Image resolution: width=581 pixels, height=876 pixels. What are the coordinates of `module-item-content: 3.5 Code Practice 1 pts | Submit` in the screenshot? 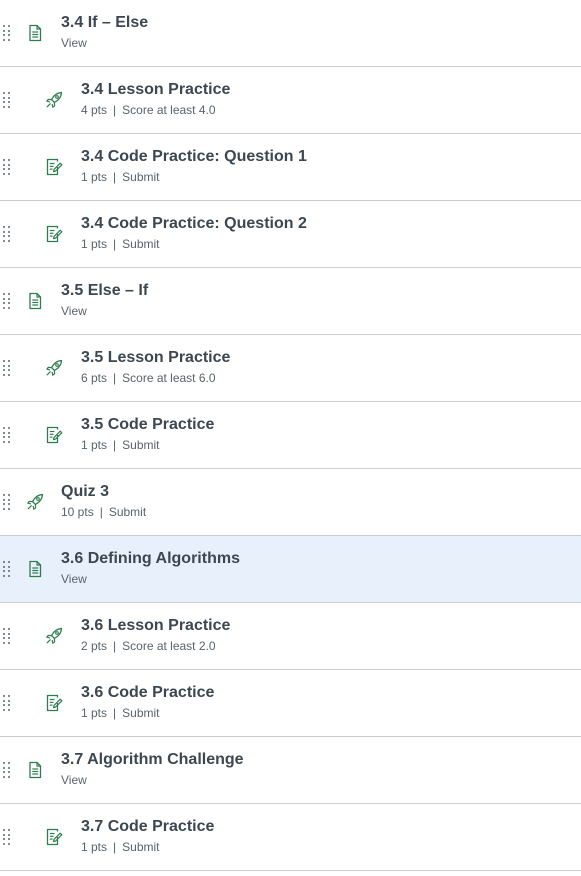 It's located at (147, 433).